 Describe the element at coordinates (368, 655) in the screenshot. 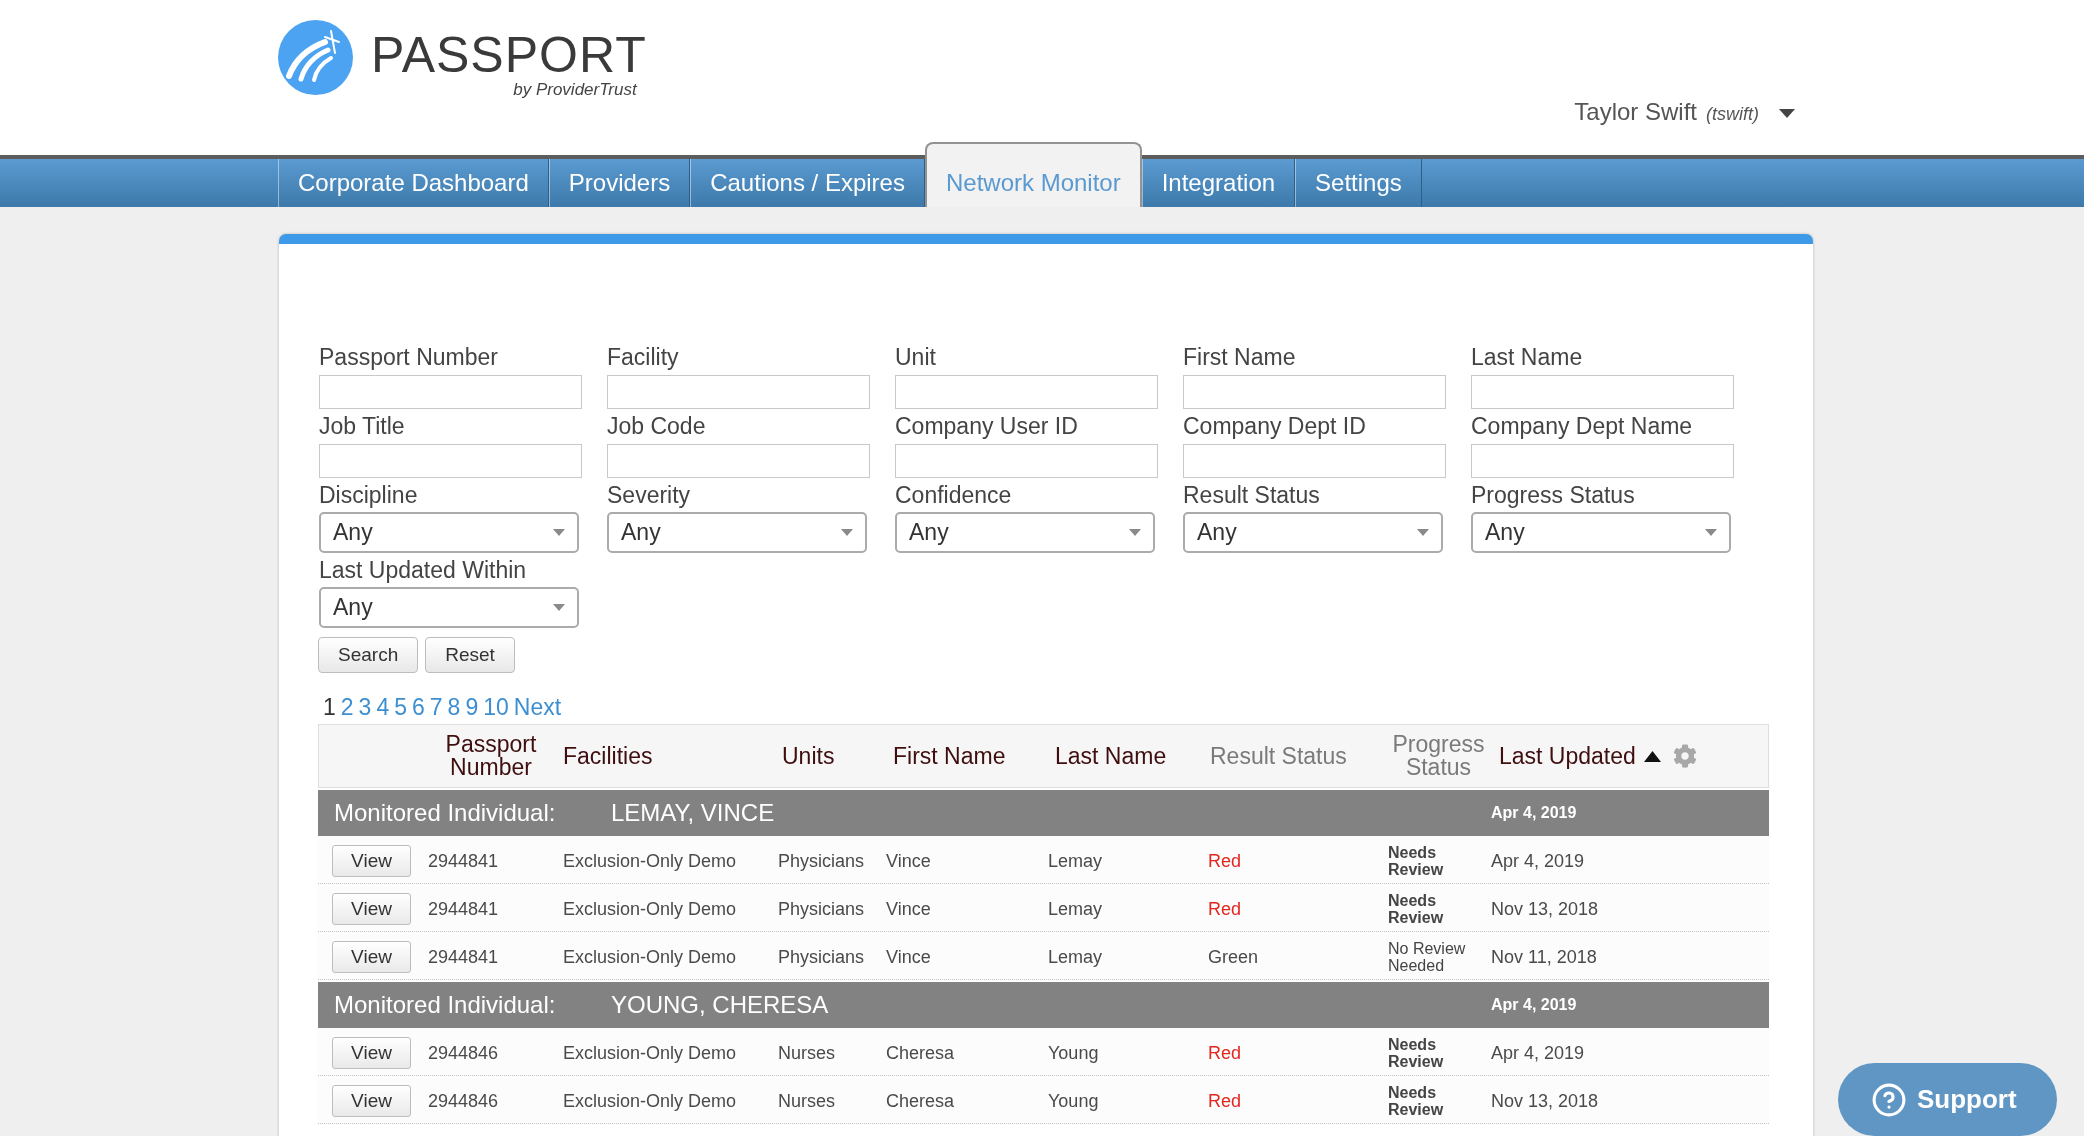

I see `search-button: Search` at that location.